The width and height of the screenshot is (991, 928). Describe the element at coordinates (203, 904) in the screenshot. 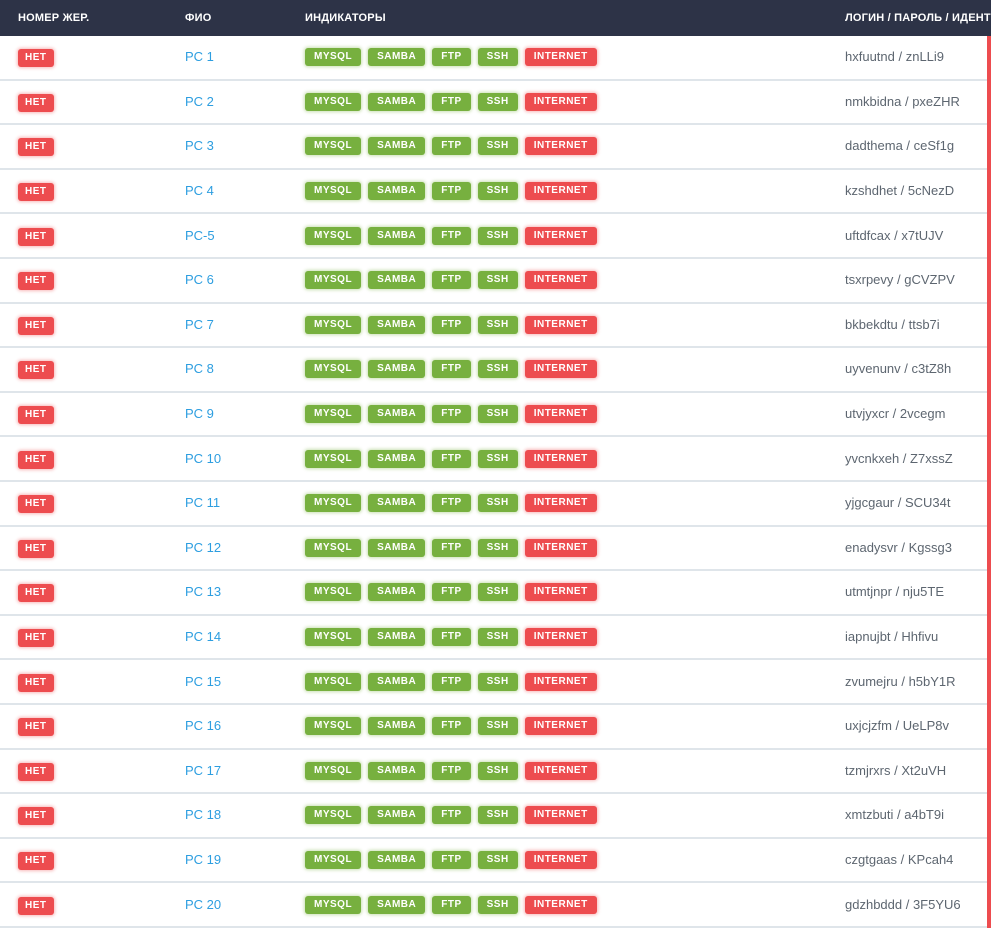

I see `pc-link: PC 20` at that location.